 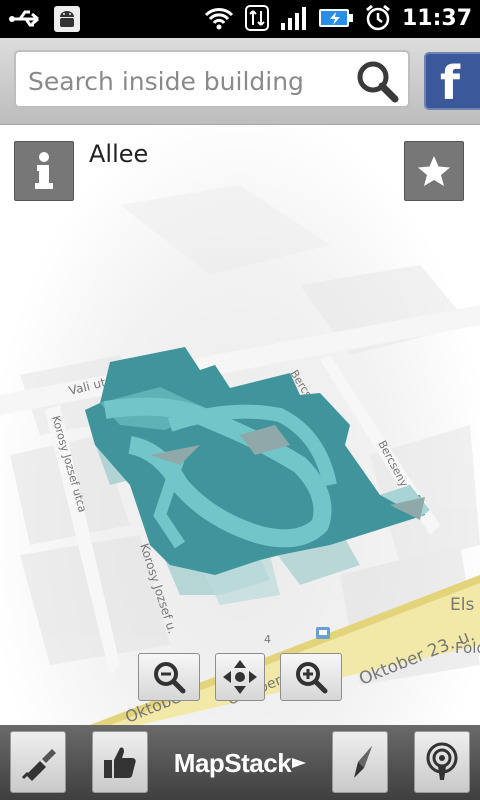 I want to click on status-time: 11:37, so click(x=436, y=18).